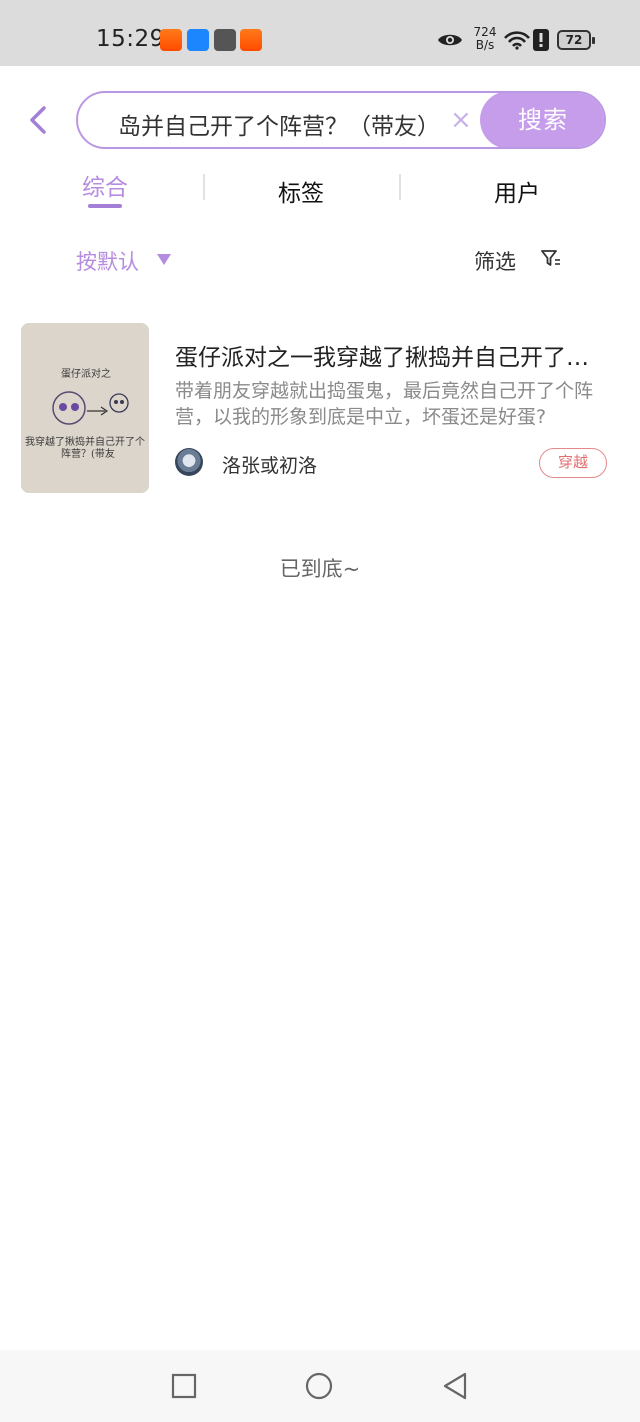 This screenshot has height=1422, width=640. I want to click on result-tabs: 综合 标签 用户, so click(320, 185).